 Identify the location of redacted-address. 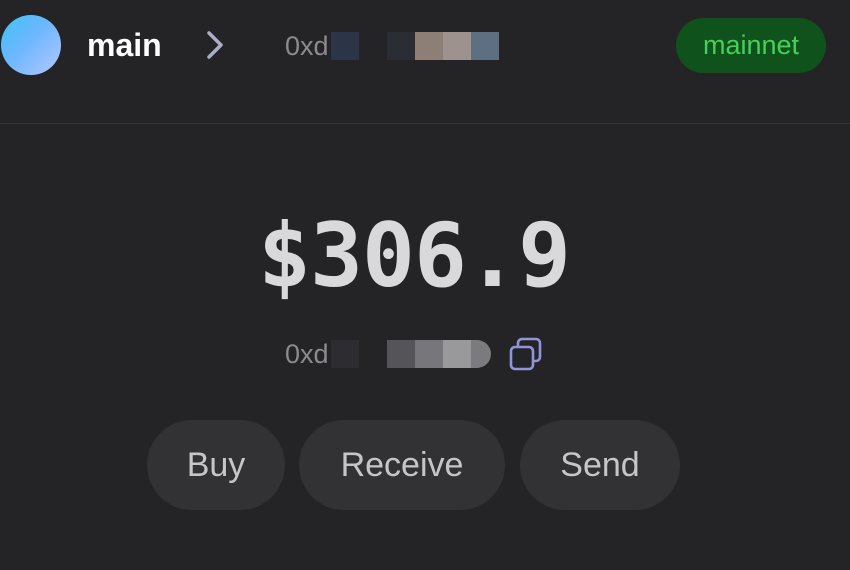
(414, 46).